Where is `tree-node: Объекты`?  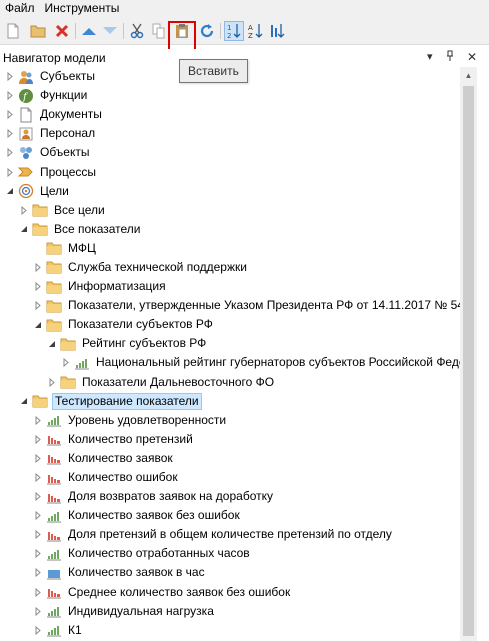
tree-node: Объекты is located at coordinates (230, 152).